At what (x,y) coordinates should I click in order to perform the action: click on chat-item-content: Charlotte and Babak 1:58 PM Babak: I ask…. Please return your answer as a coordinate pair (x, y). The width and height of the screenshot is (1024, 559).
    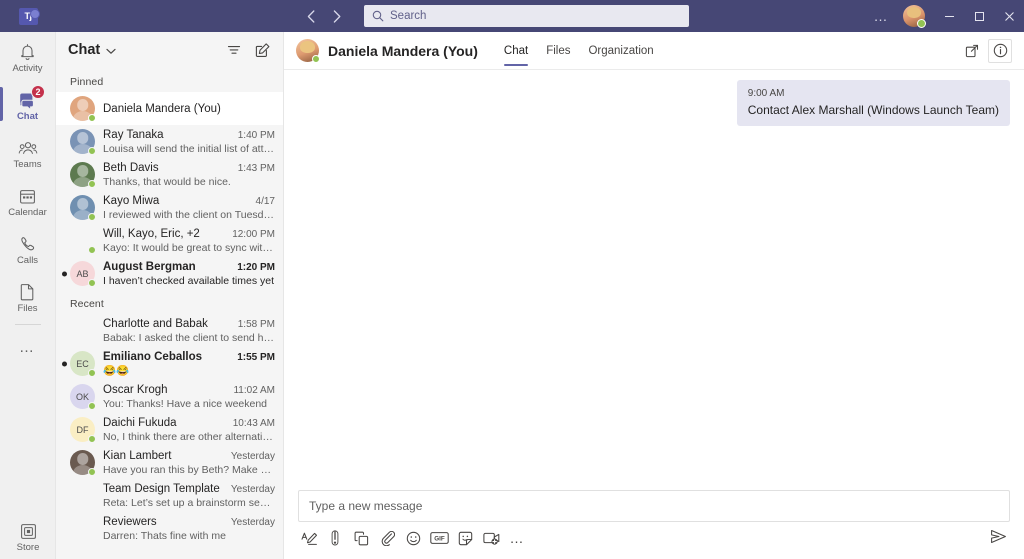
    Looking at the image, I should click on (189, 331).